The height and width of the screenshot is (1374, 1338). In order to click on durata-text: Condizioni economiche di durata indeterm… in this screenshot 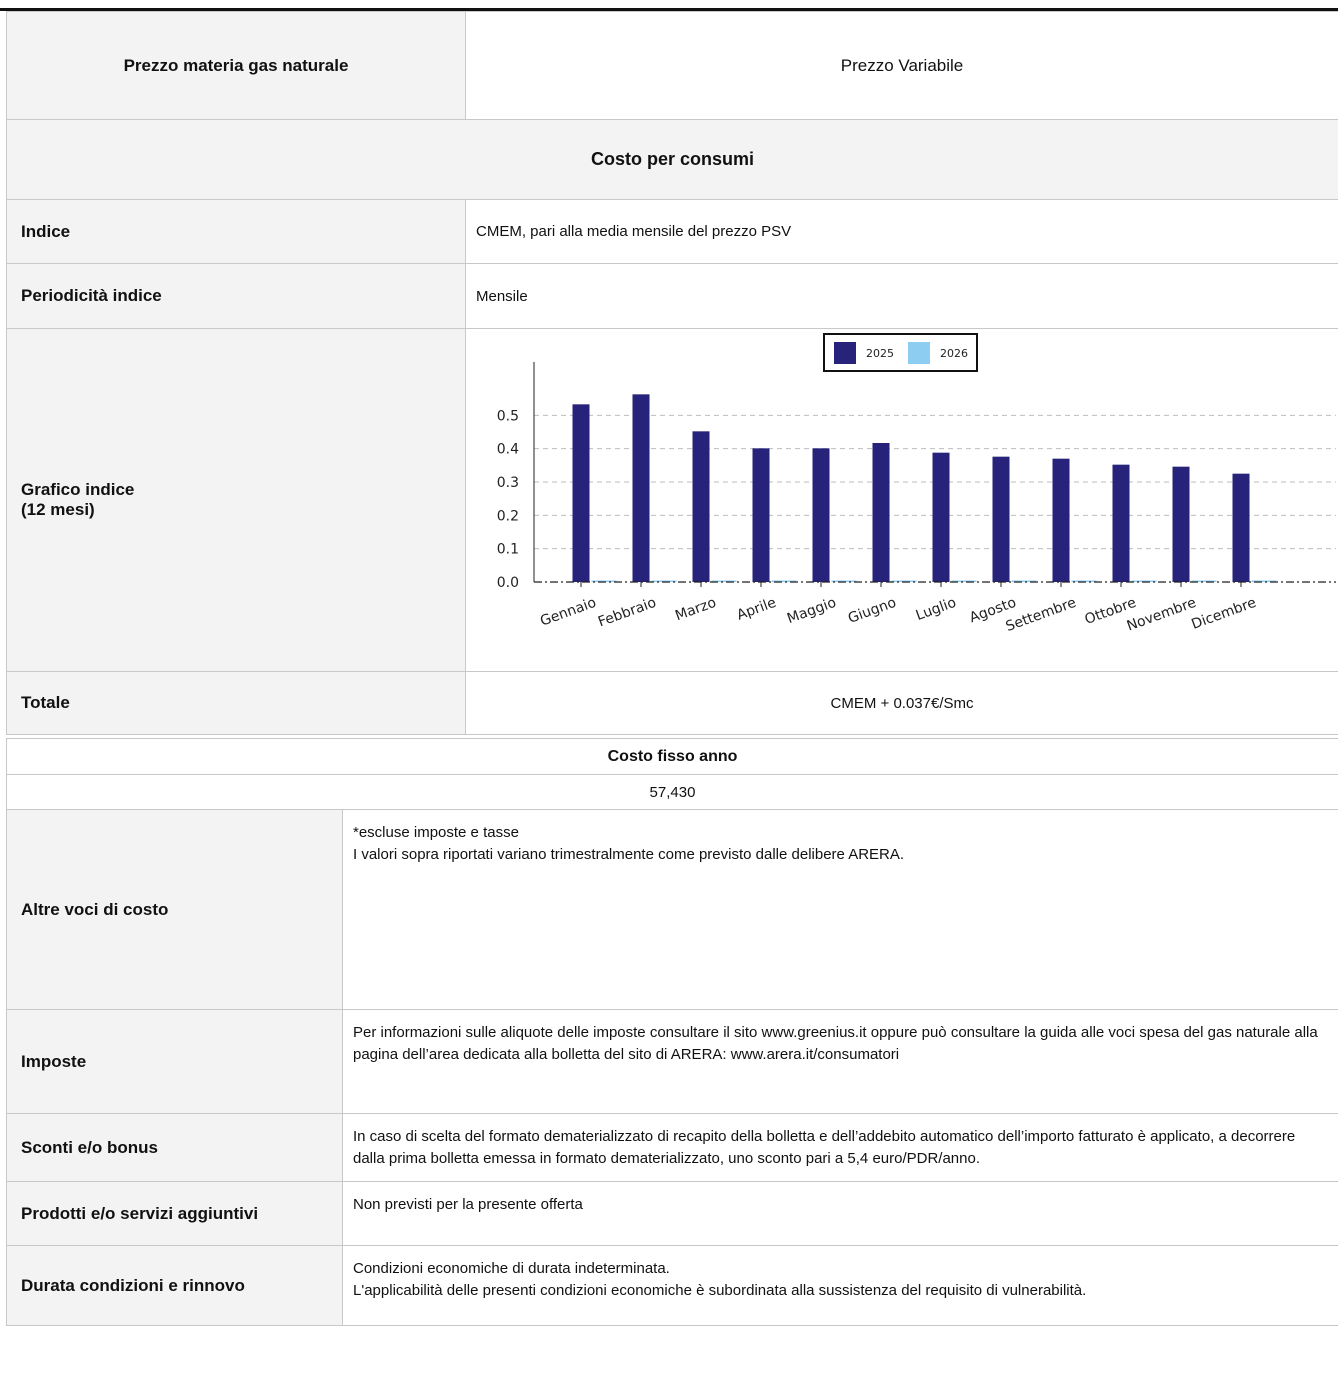, I will do `click(840, 1285)`.